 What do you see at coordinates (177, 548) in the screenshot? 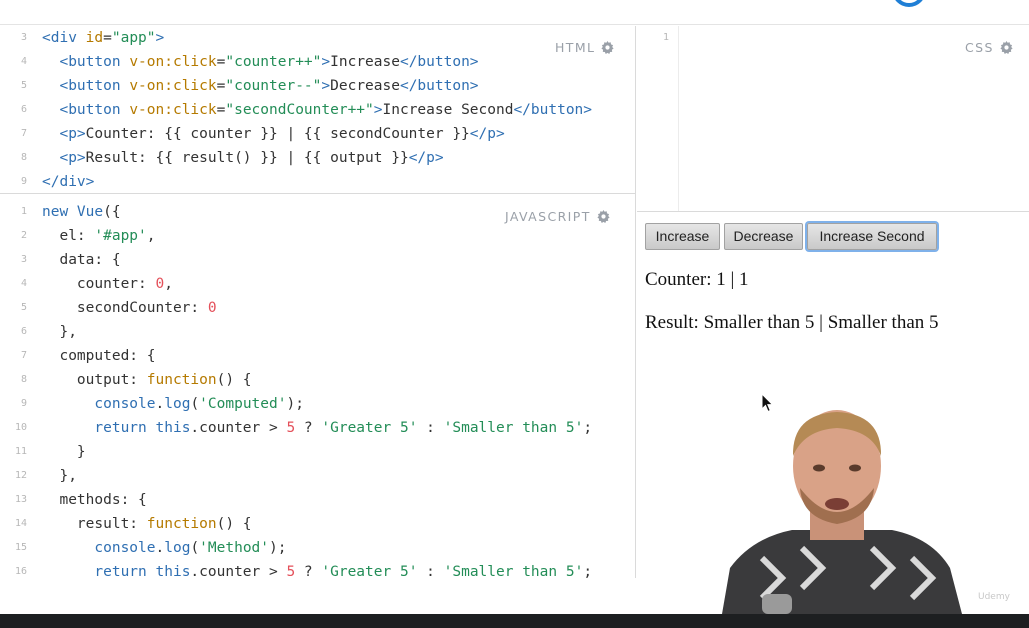
I see `code-token: log` at bounding box center [177, 548].